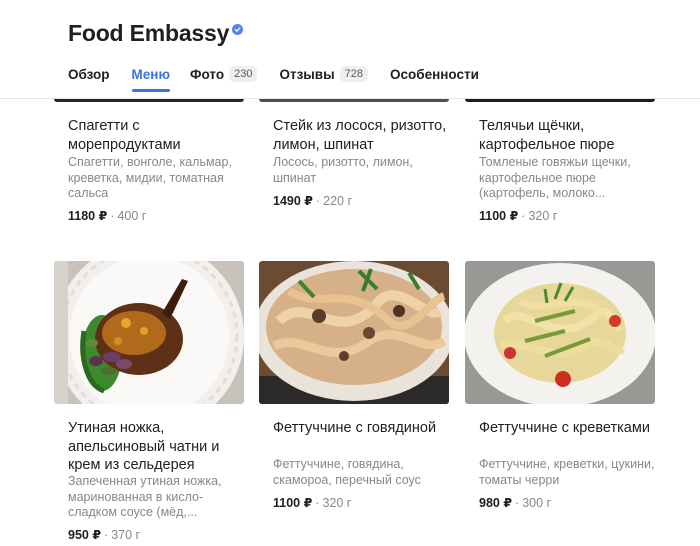 This screenshot has height=546, width=700. I want to click on menu-item-name: Феттуччине с креветками, so click(564, 428).